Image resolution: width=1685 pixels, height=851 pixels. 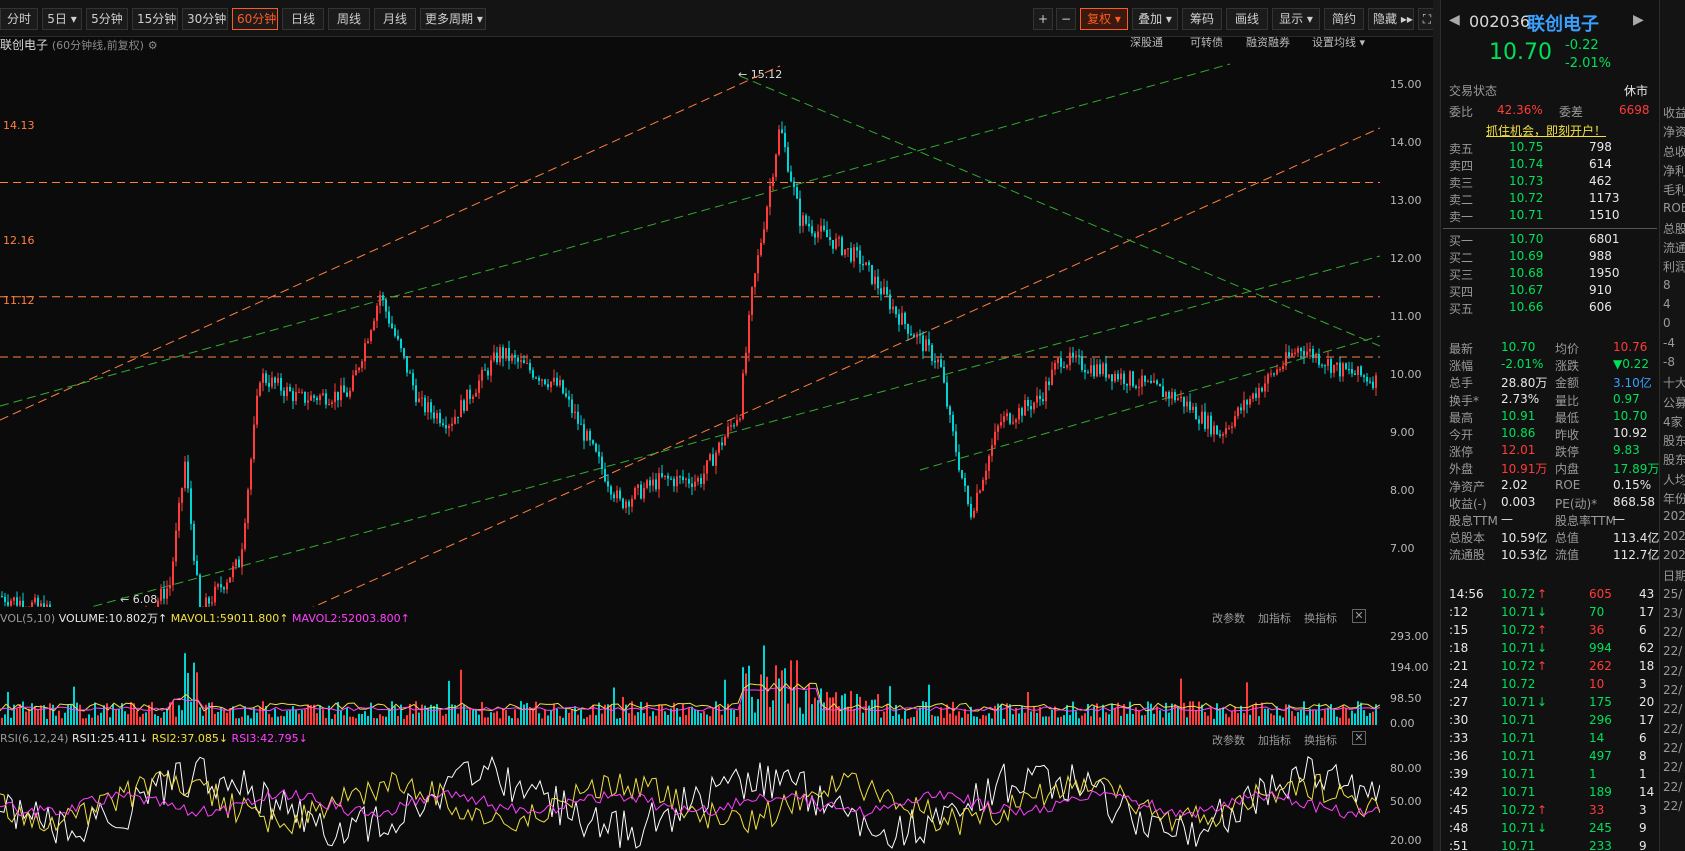 What do you see at coordinates (107, 19) in the screenshot?
I see `period-5min: 5分钟` at bounding box center [107, 19].